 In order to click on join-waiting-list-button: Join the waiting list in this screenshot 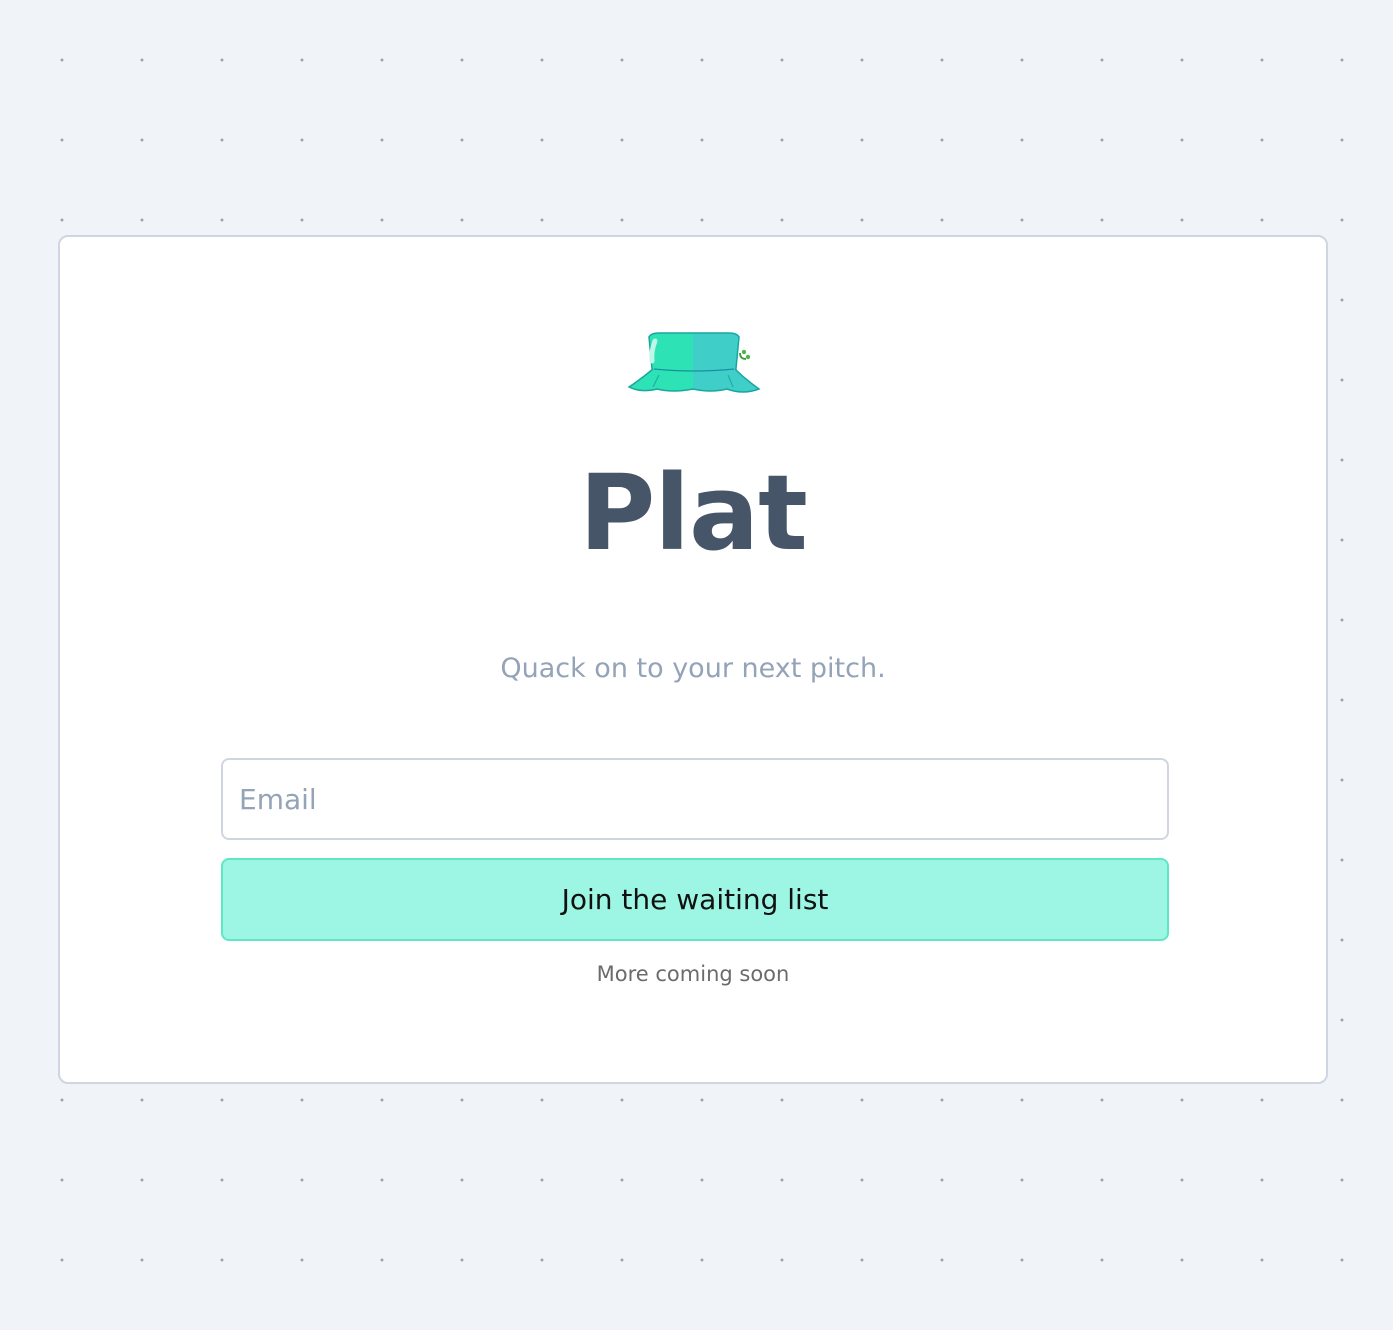, I will do `click(695, 899)`.